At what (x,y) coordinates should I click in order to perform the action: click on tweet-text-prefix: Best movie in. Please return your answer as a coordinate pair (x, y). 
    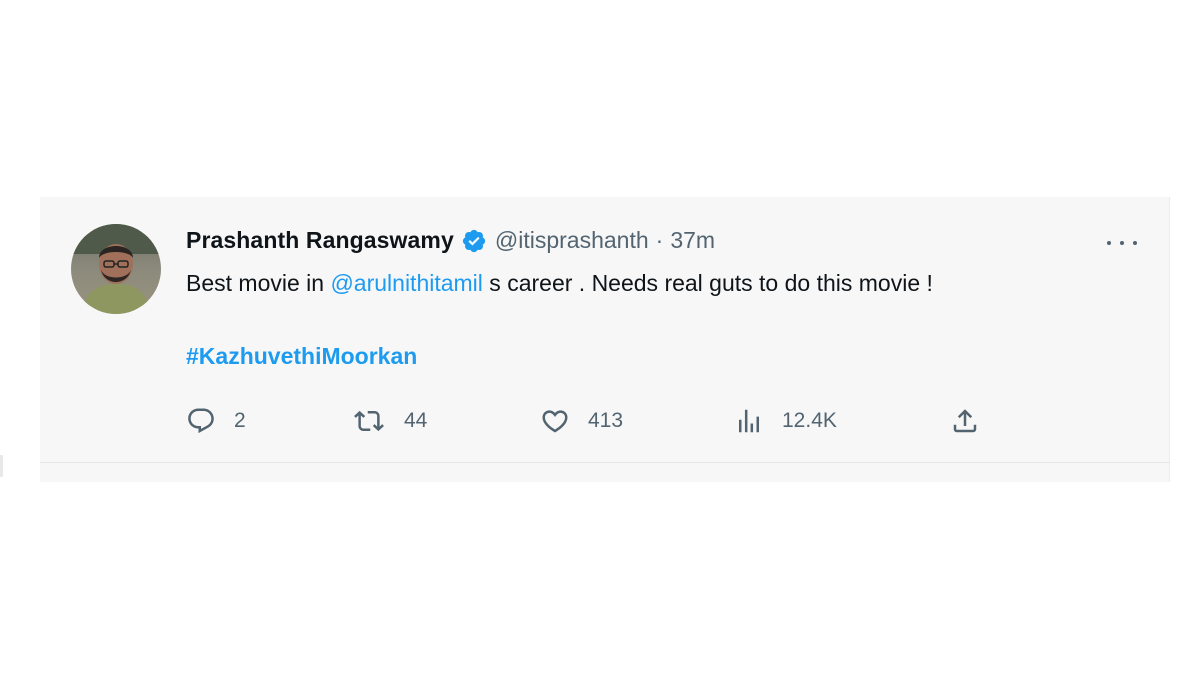
    Looking at the image, I should click on (258, 283).